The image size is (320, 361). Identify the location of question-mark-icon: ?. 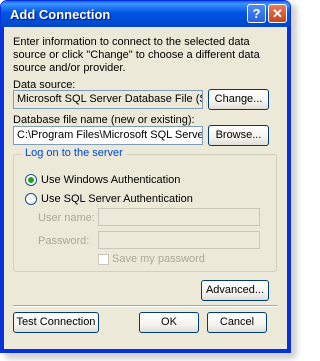
(256, 13).